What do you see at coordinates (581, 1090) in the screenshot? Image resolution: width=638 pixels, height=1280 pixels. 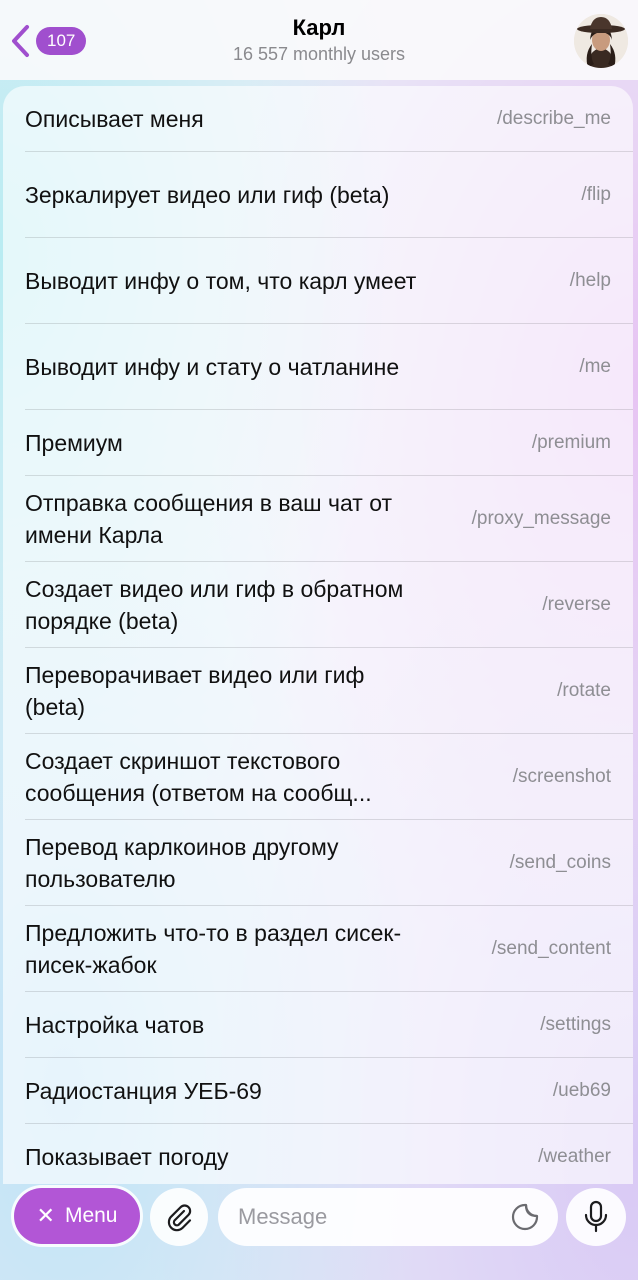 I see `command-name: /ueb69` at bounding box center [581, 1090].